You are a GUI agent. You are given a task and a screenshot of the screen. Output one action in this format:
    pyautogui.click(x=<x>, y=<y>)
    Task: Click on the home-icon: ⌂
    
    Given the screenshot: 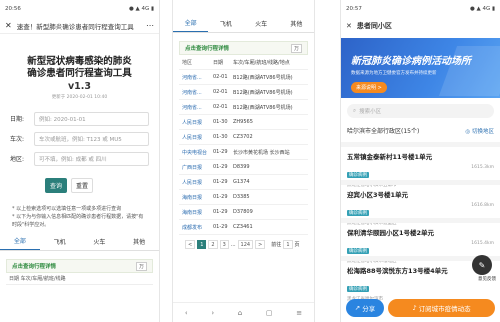 What is the action you would take?
    pyautogui.click(x=240, y=313)
    